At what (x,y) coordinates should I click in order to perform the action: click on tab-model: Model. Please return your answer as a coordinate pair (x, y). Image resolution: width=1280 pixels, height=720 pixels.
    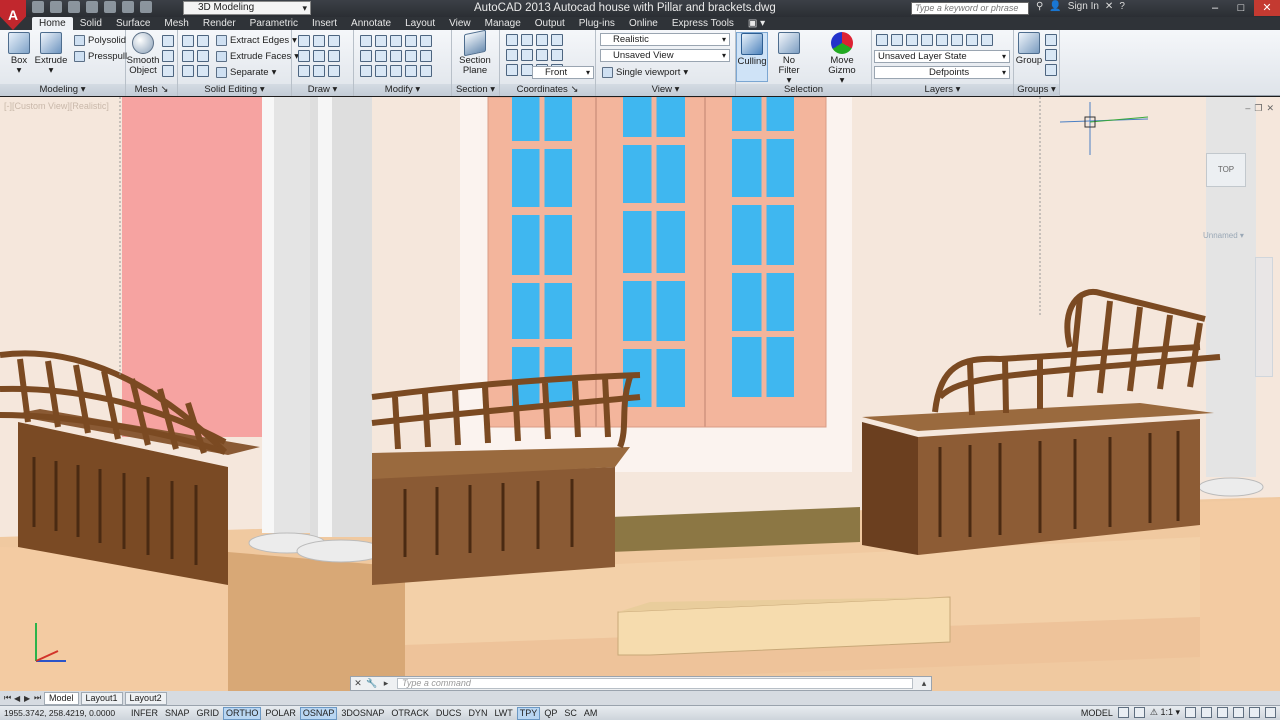
    Looking at the image, I should click on (61, 698).